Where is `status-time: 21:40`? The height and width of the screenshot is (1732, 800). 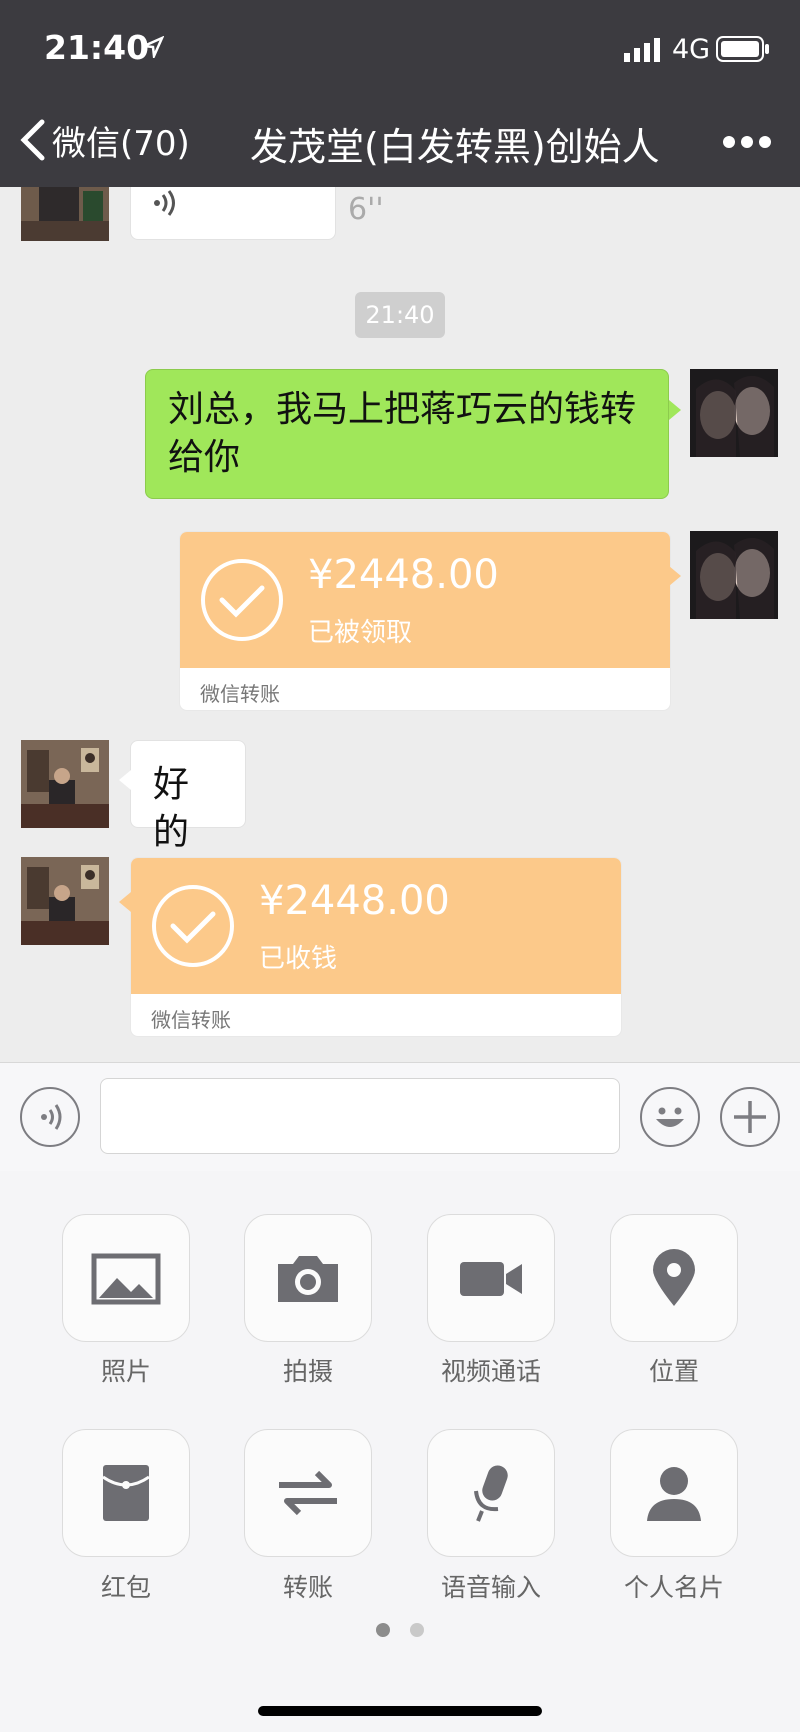
status-time: 21:40 is located at coordinates (97, 47).